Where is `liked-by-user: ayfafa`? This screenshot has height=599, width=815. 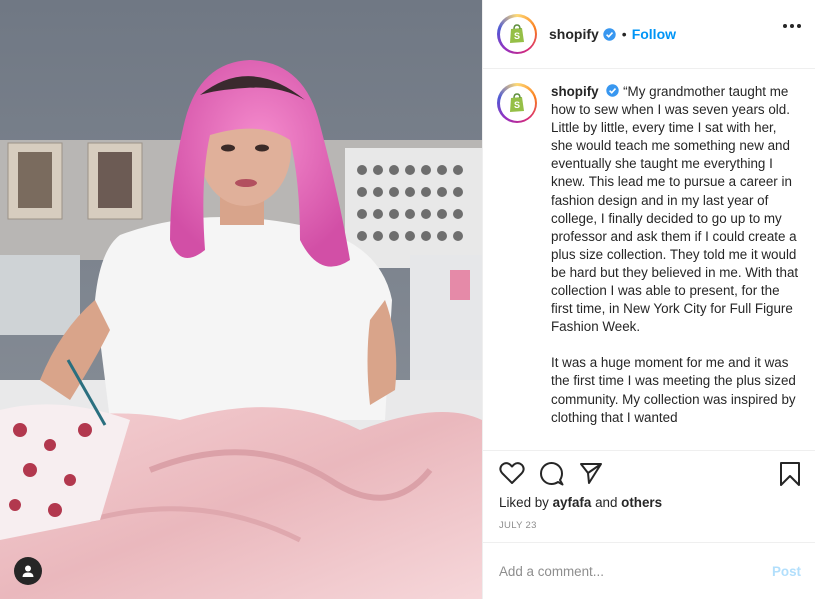 liked-by-user: ayfafa is located at coordinates (572, 502).